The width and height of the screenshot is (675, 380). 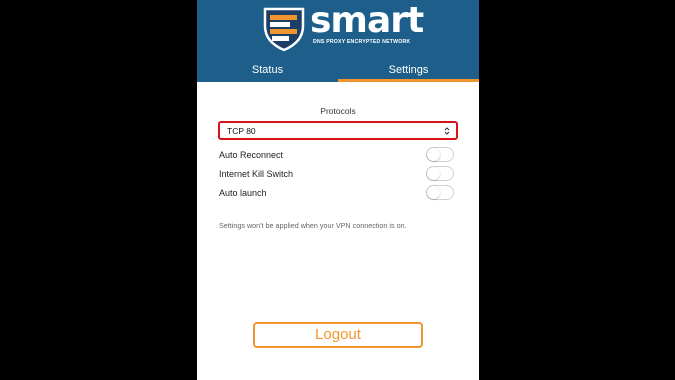 I want to click on auto-launch-label: Auto launch, so click(x=243, y=193).